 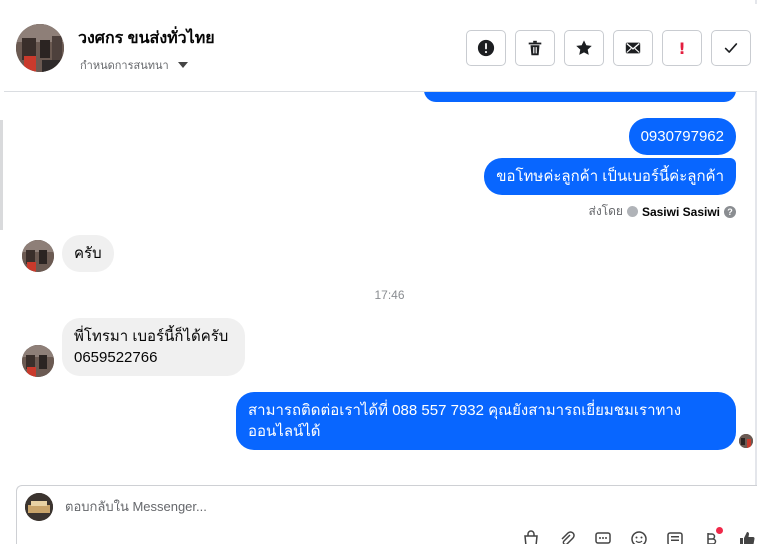 I want to click on chat-bubble-icon, so click(x=603, y=538).